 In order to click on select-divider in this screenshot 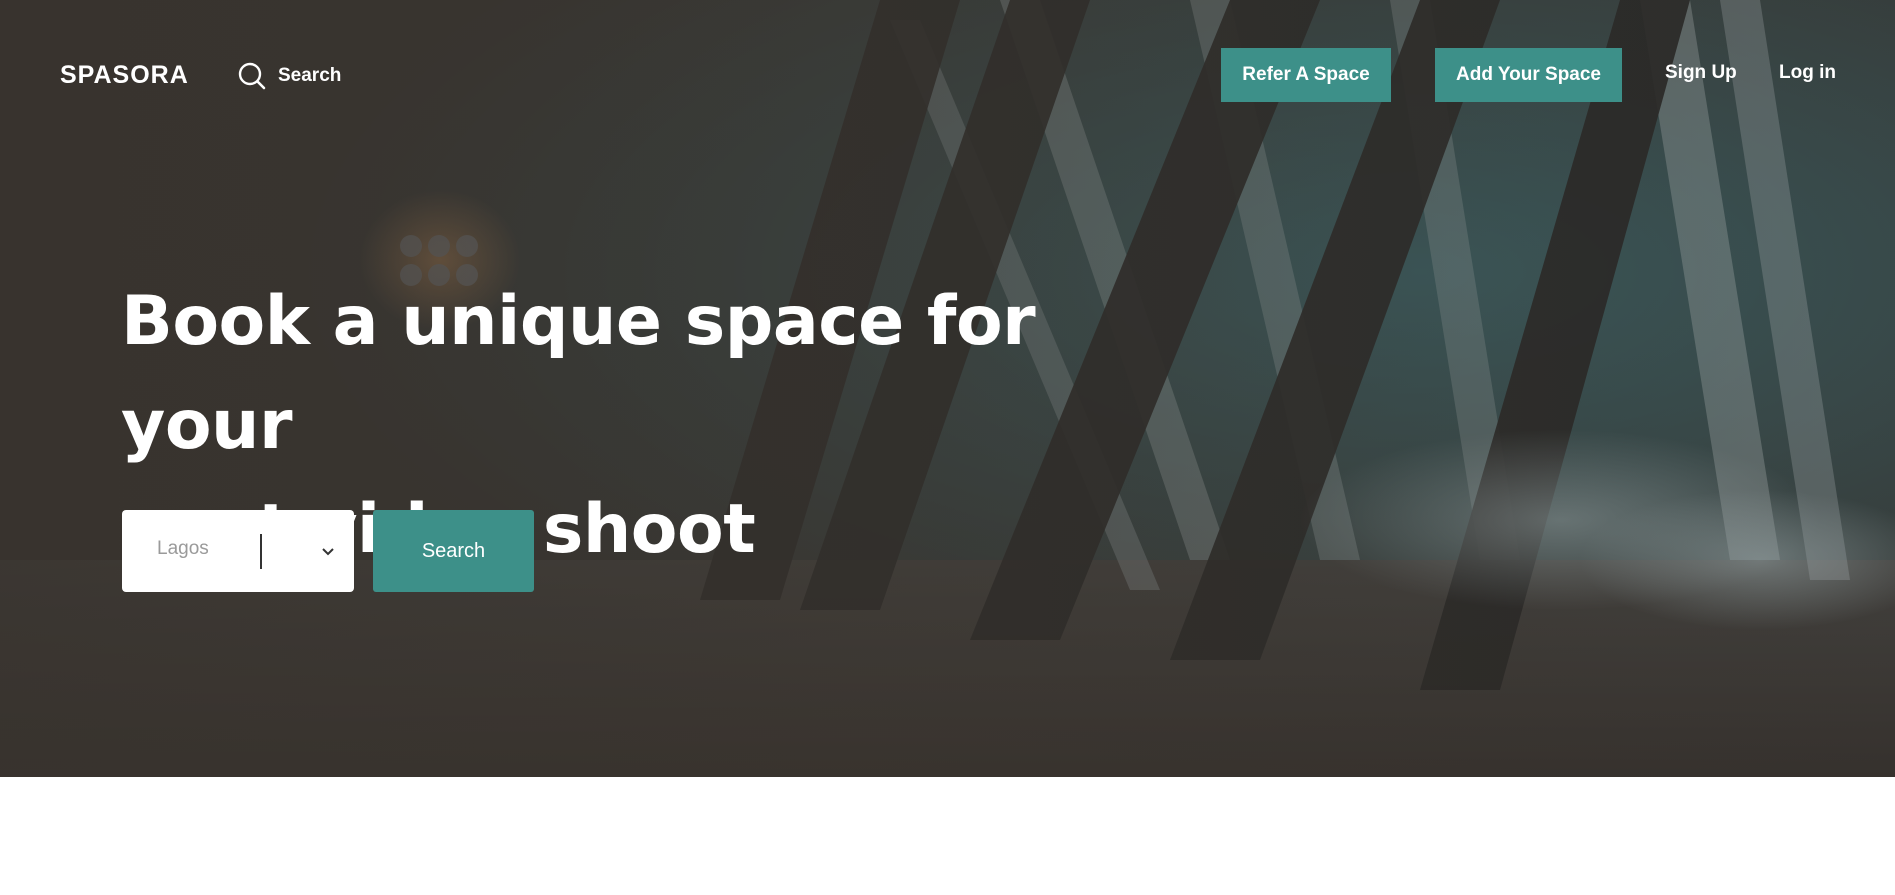, I will do `click(261, 551)`.